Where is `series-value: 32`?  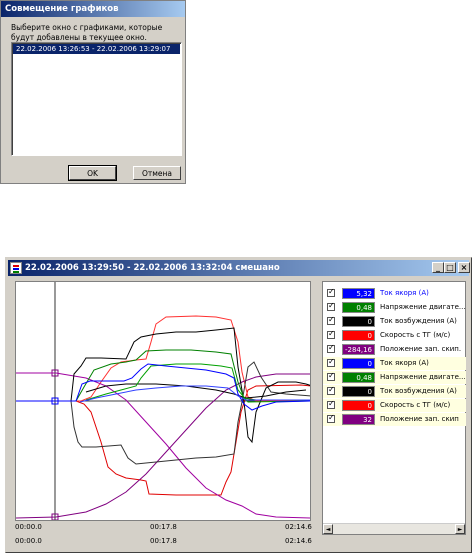 series-value: 32 is located at coordinates (358, 419).